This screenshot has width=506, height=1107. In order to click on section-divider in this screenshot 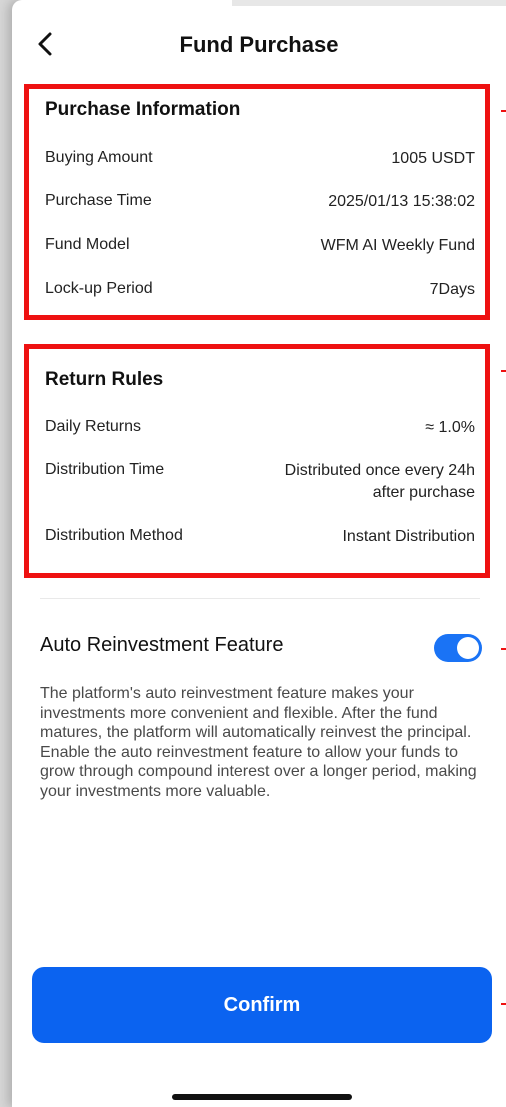, I will do `click(260, 598)`.